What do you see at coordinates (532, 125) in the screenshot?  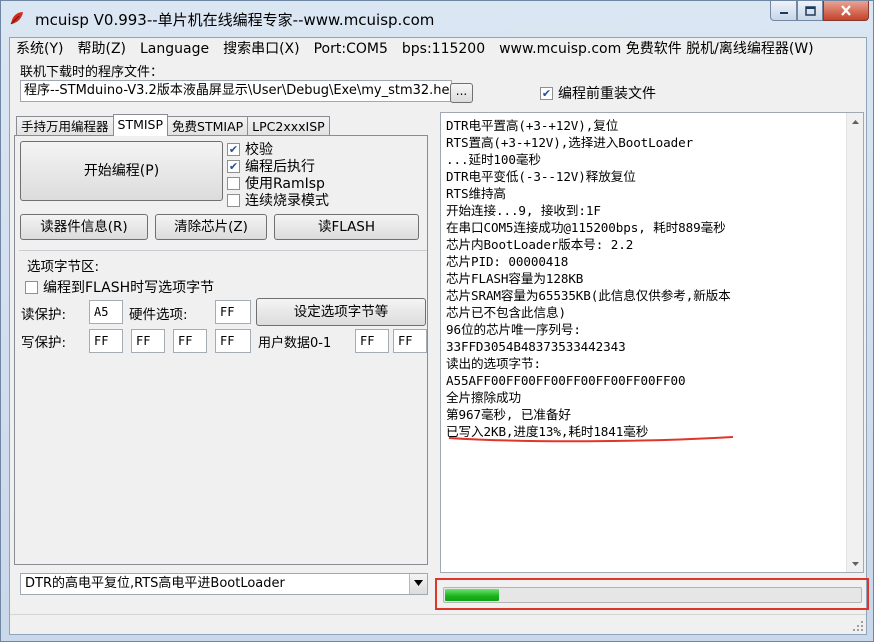 I see `log-line: DTR电平置高(+3-+12V),复位` at bounding box center [532, 125].